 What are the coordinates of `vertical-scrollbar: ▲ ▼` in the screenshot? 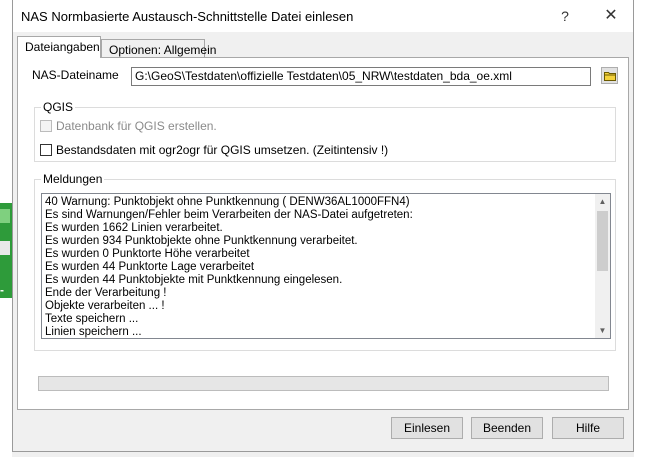 It's located at (602, 266).